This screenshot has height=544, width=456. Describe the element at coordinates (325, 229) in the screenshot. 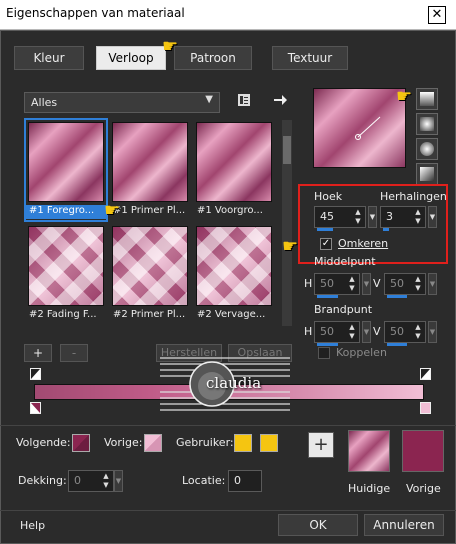

I see `angle-slider` at that location.